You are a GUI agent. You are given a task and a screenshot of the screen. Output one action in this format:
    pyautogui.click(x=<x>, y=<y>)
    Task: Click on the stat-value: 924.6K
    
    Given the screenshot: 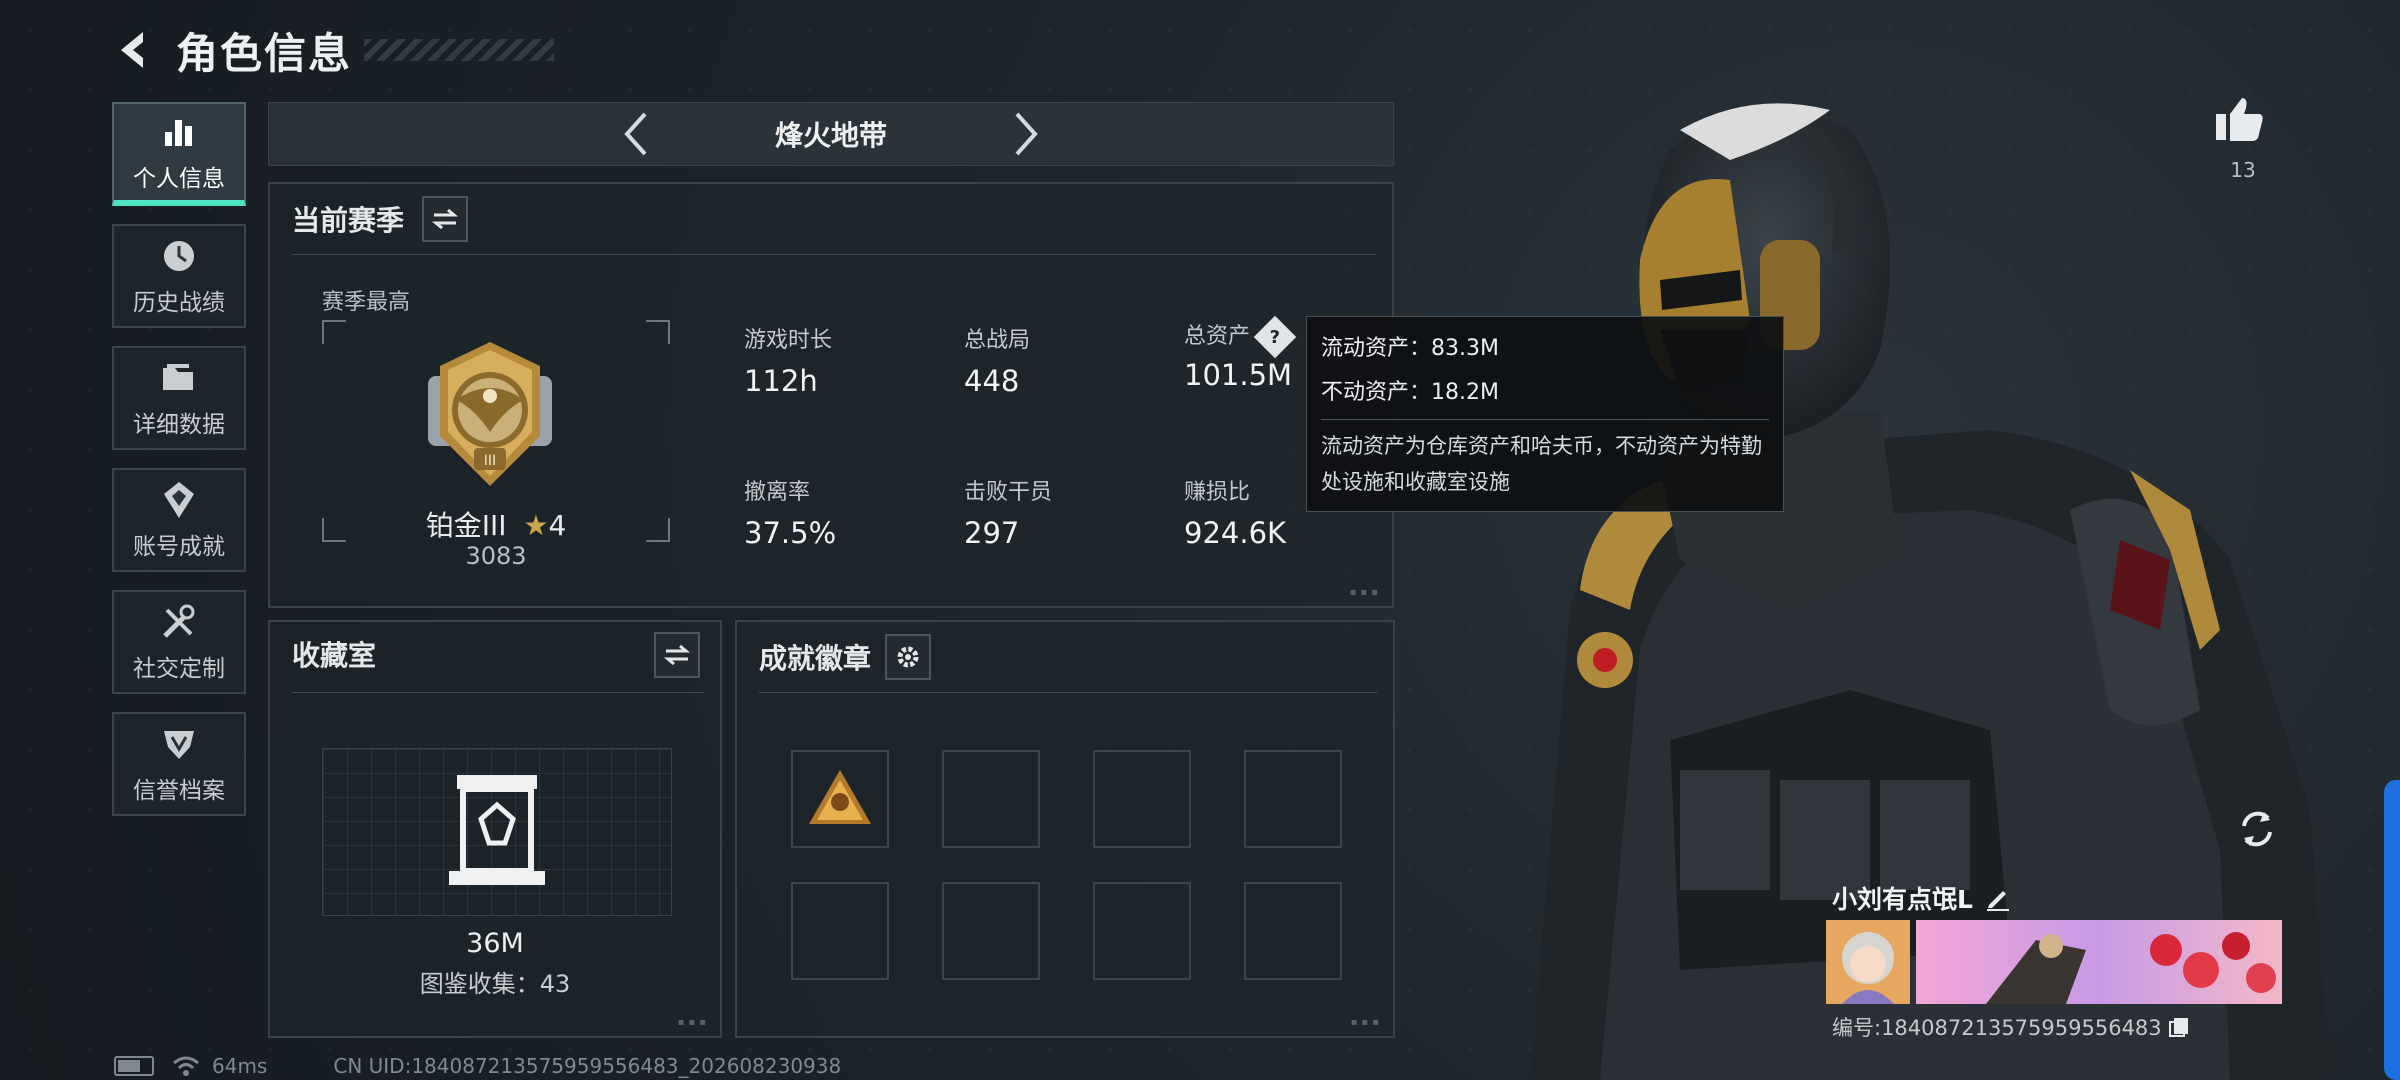 What is the action you would take?
    pyautogui.click(x=1235, y=533)
    